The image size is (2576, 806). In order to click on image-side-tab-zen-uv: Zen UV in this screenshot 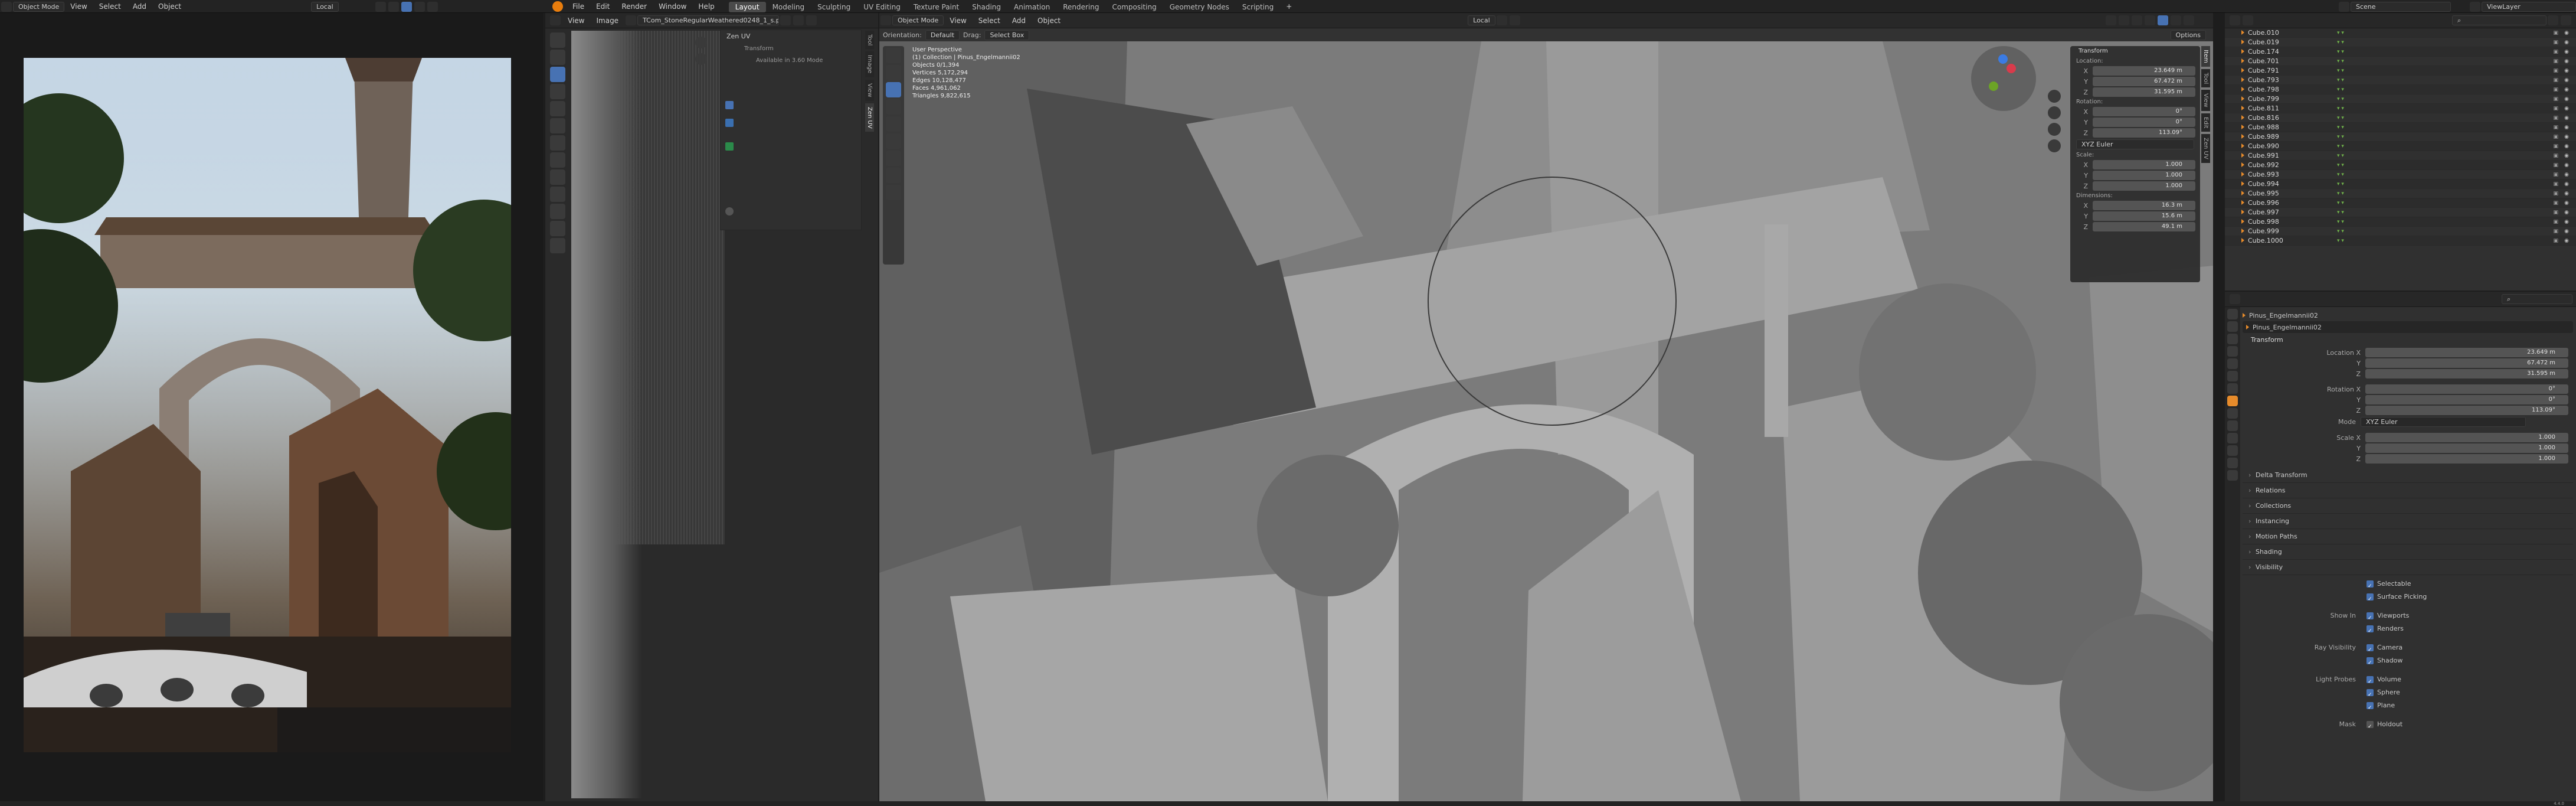, I will do `click(869, 117)`.